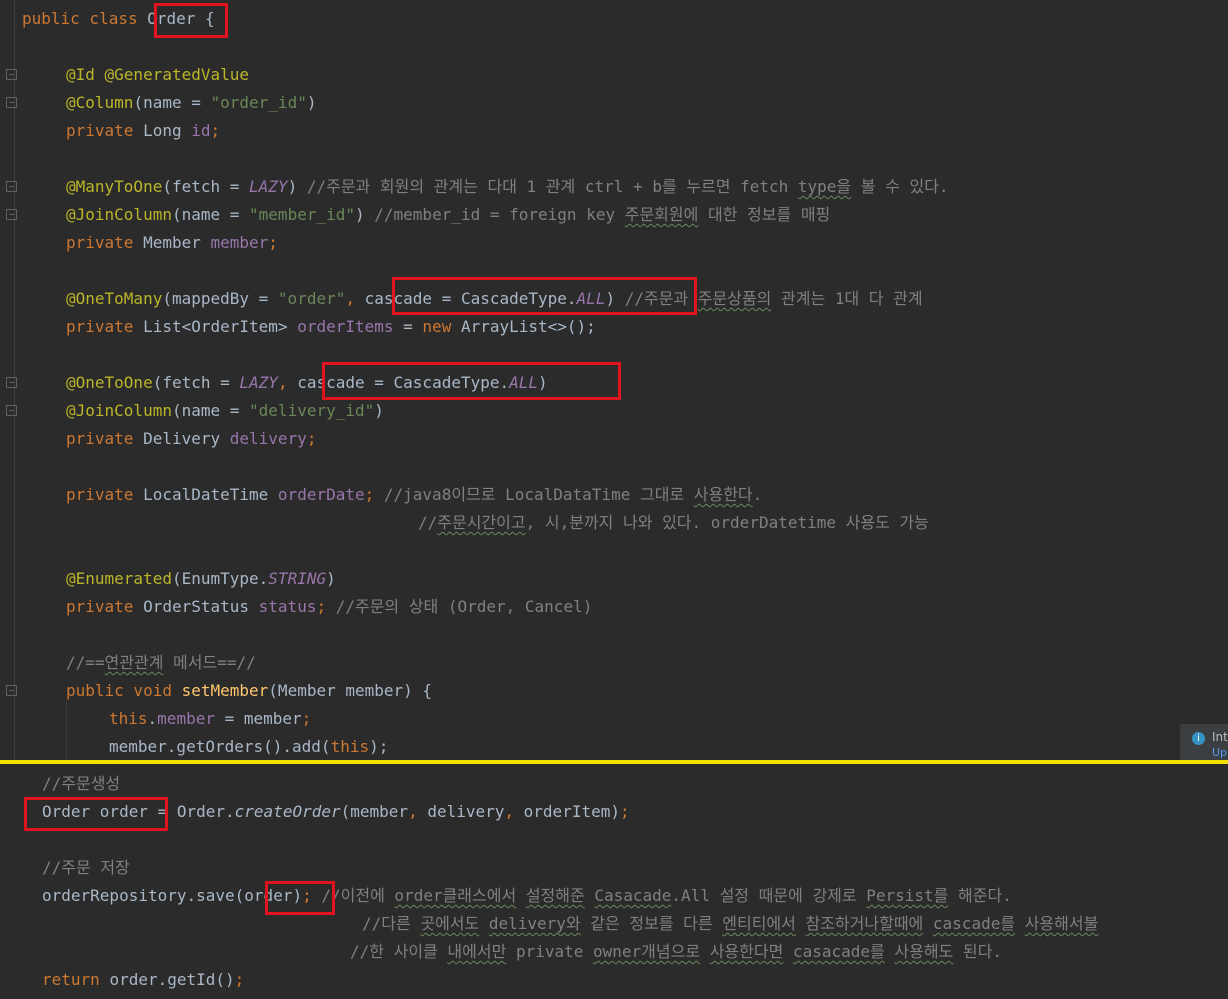 The height and width of the screenshot is (999, 1228). What do you see at coordinates (143, 130) in the screenshot?
I see `code-line: private Long id;` at bounding box center [143, 130].